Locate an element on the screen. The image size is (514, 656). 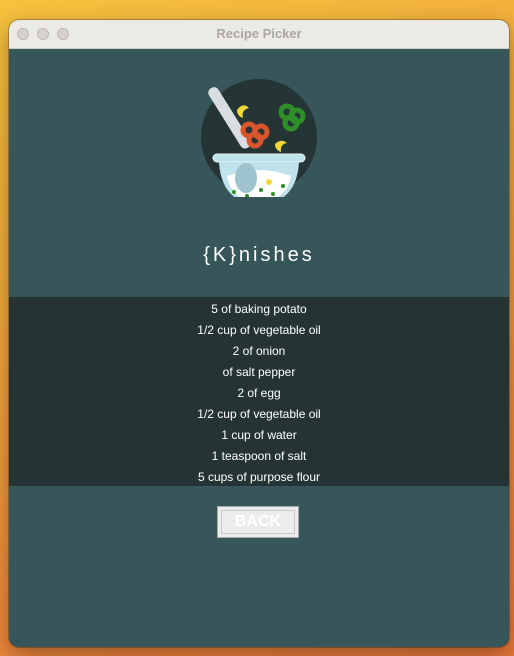
back-button: BACK is located at coordinates (258, 522).